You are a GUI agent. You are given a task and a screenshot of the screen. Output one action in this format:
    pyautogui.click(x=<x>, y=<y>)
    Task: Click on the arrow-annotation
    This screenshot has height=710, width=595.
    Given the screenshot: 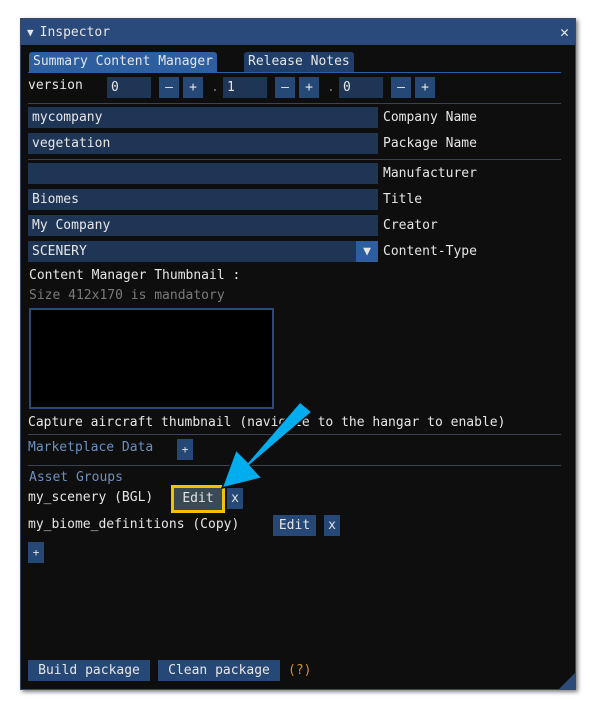 What is the action you would take?
    pyautogui.click(x=267, y=445)
    